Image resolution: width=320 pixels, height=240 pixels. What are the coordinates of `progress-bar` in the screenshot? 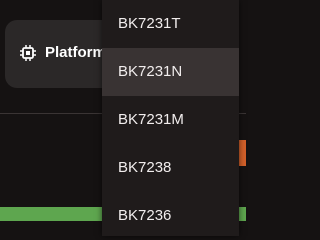 It's located at (51, 214).